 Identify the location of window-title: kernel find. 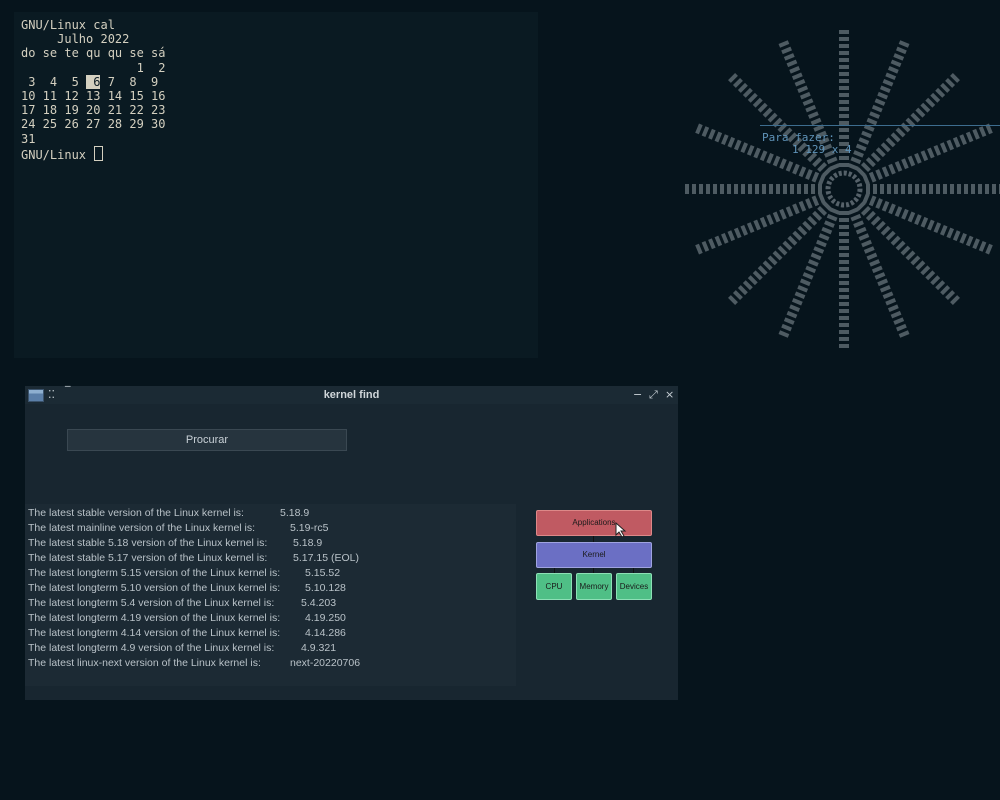
(351, 395).